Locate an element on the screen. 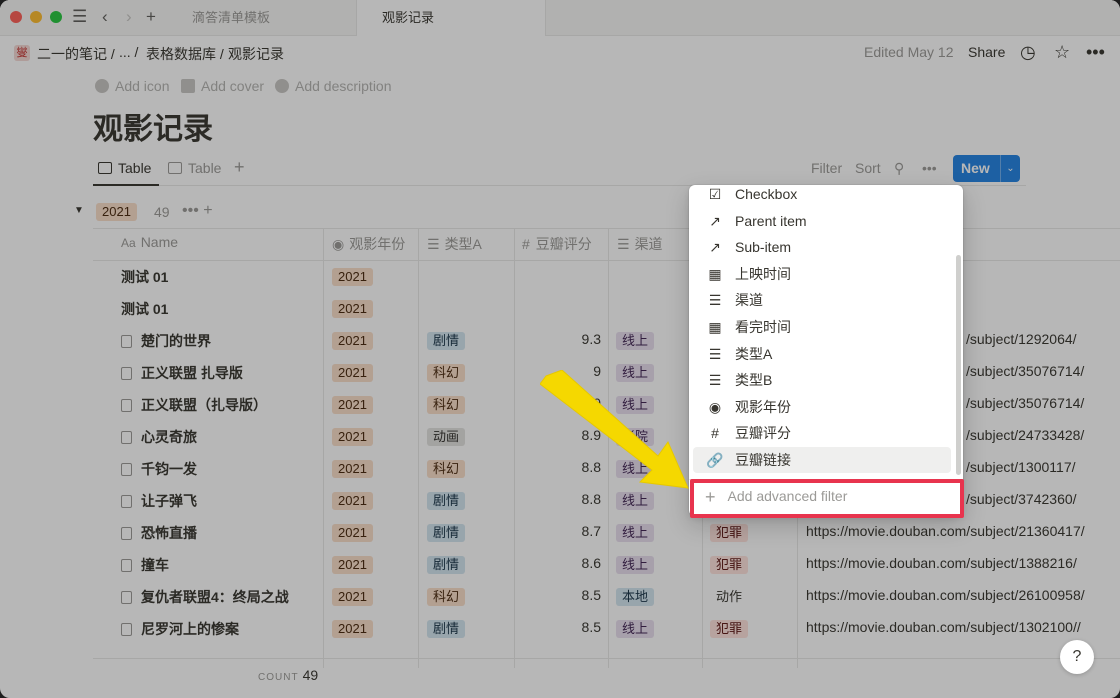 The image size is (1120, 698). property-option: ▦ 上映时间 is located at coordinates (822, 274).